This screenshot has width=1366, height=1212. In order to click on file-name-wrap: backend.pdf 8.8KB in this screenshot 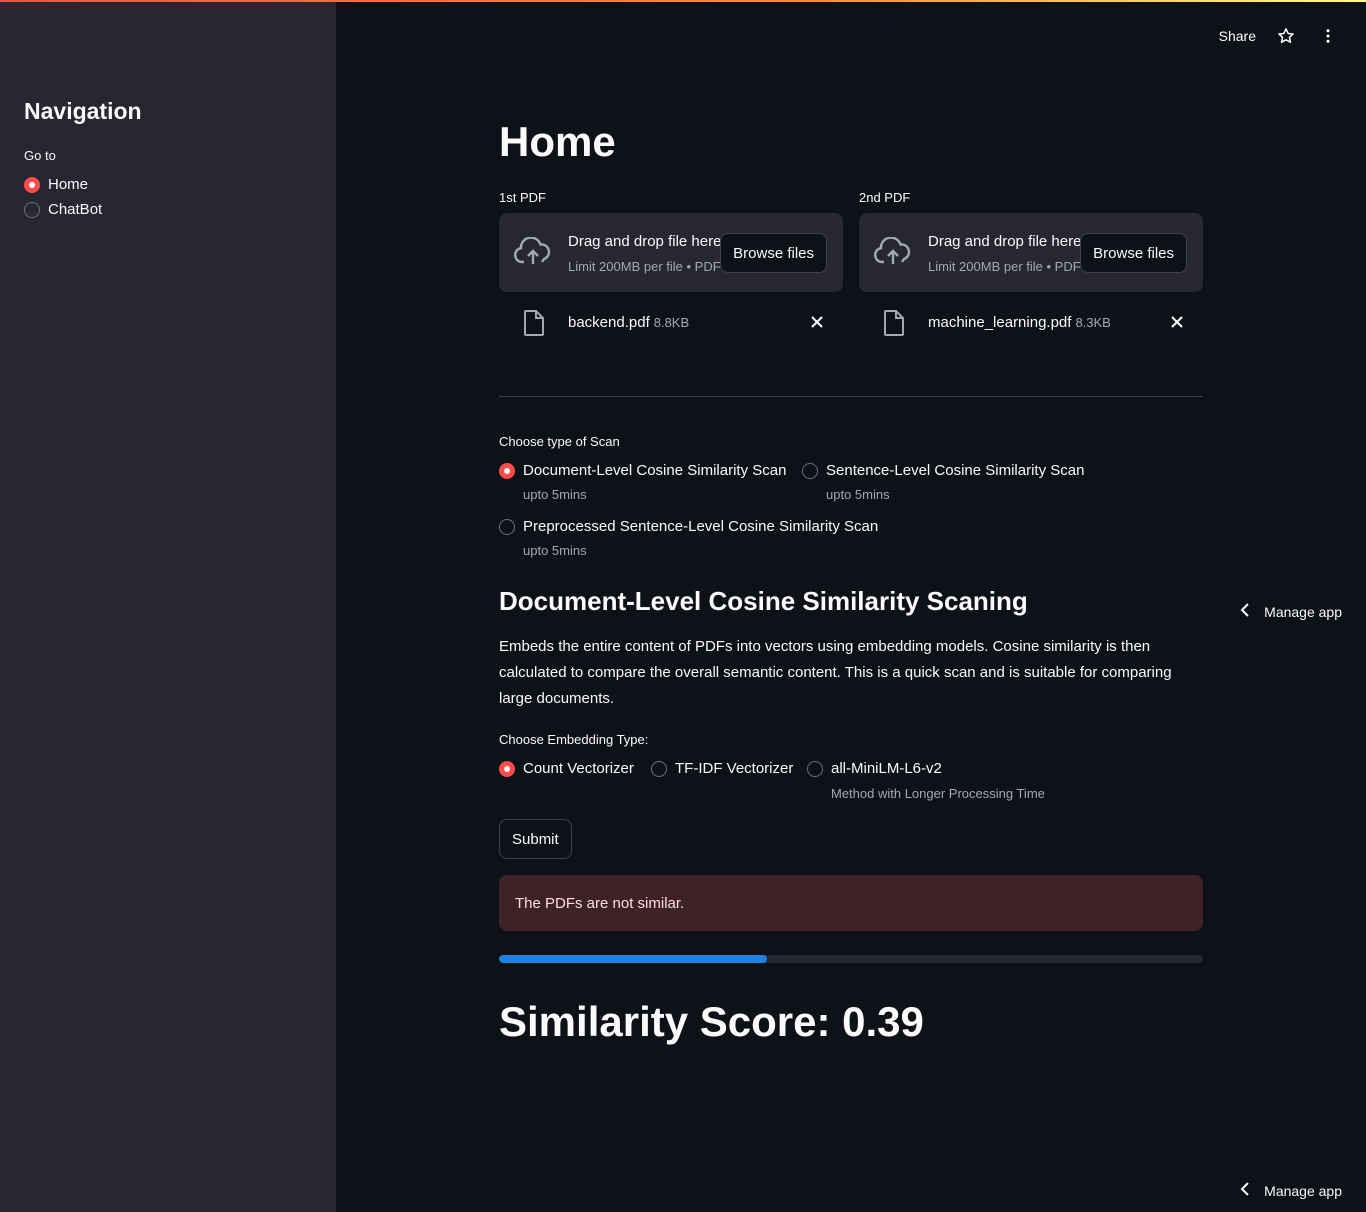, I will do `click(628, 322)`.